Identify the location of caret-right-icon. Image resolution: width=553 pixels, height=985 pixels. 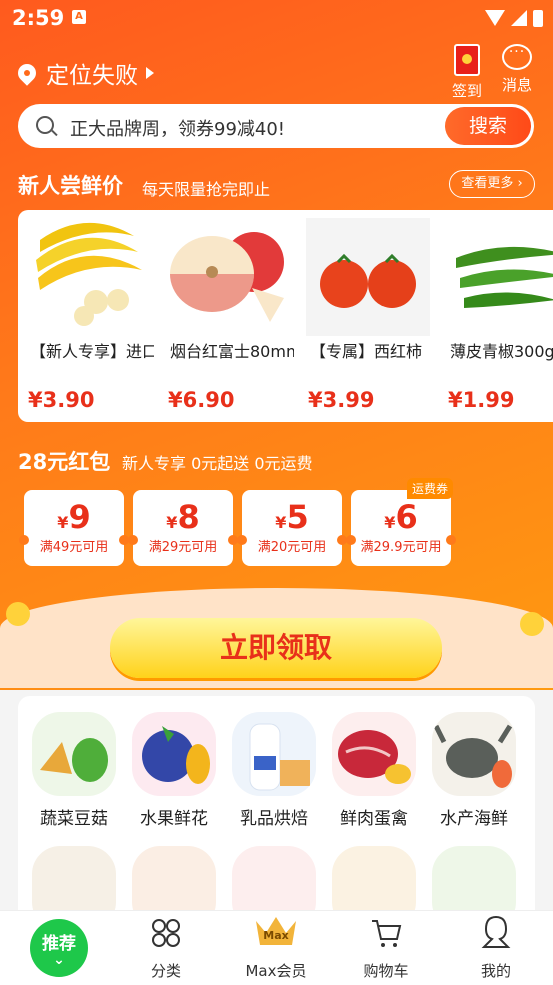
(150, 73).